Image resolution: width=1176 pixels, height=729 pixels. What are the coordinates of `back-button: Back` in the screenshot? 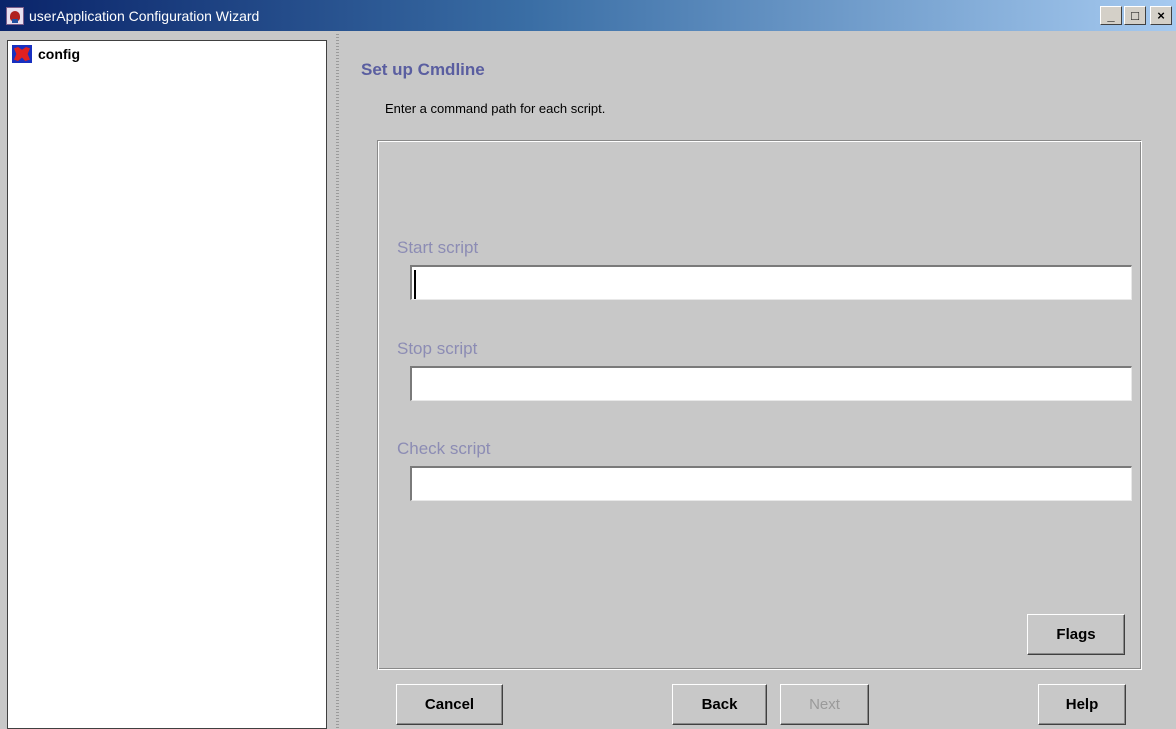 It's located at (719, 704).